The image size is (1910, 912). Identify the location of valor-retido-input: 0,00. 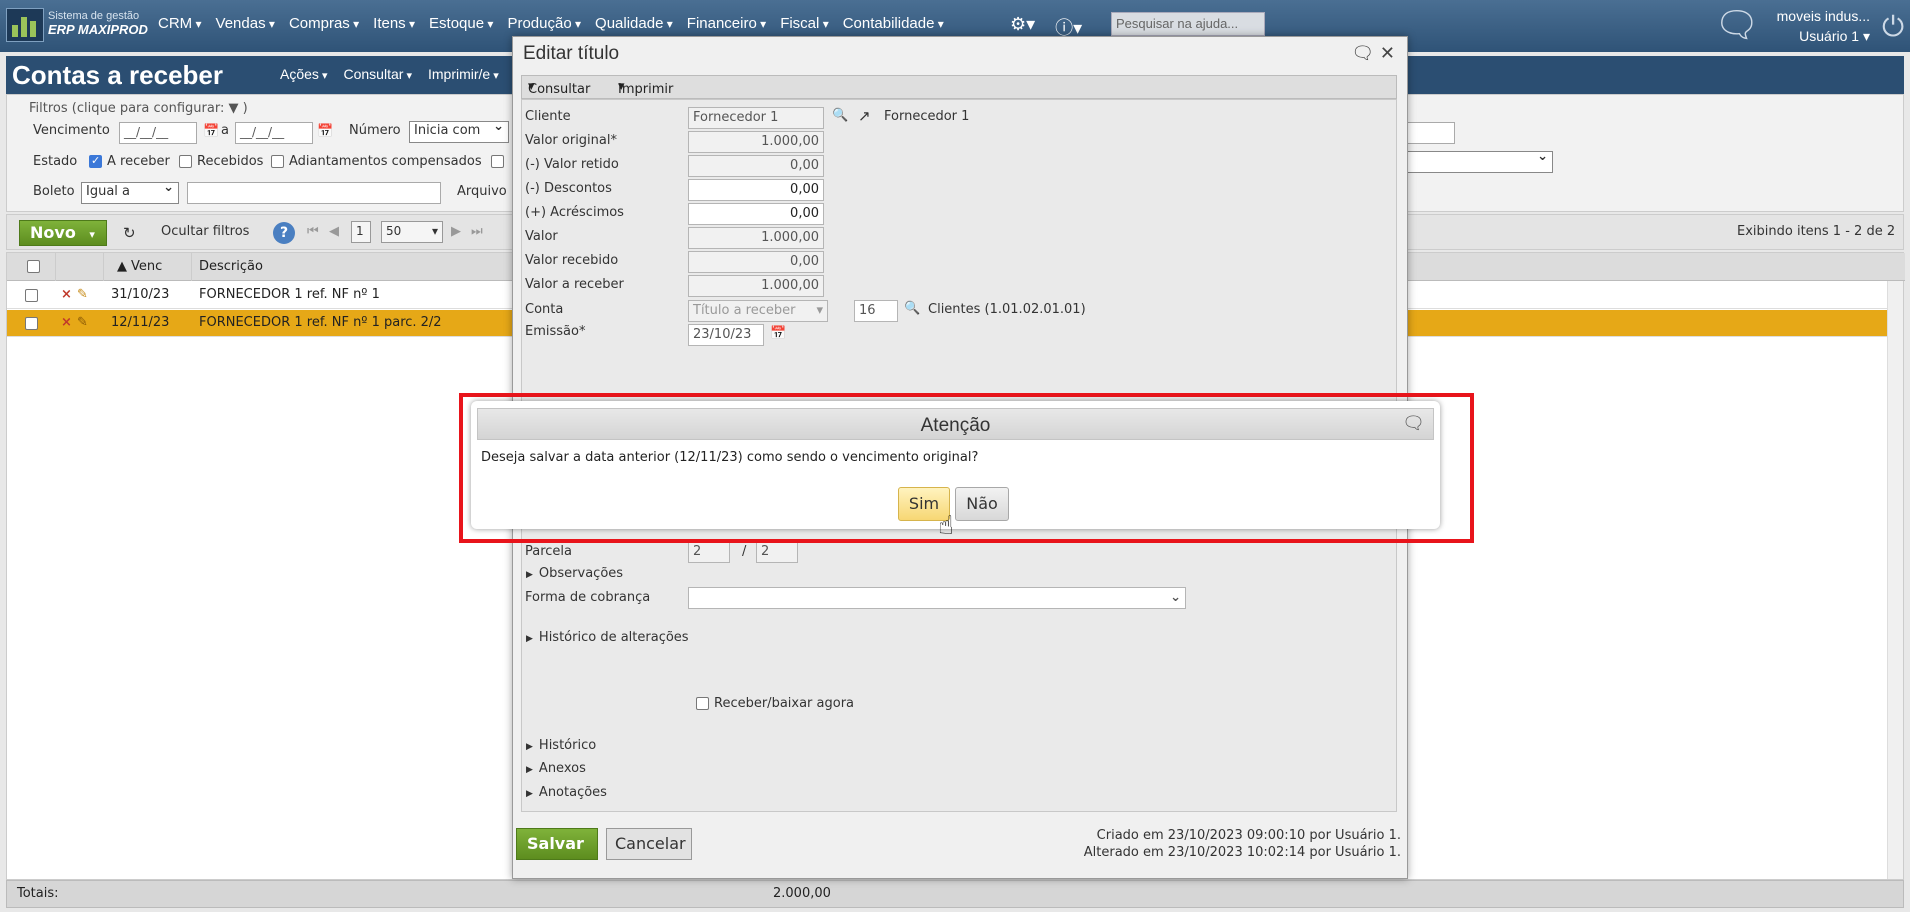
(756, 166).